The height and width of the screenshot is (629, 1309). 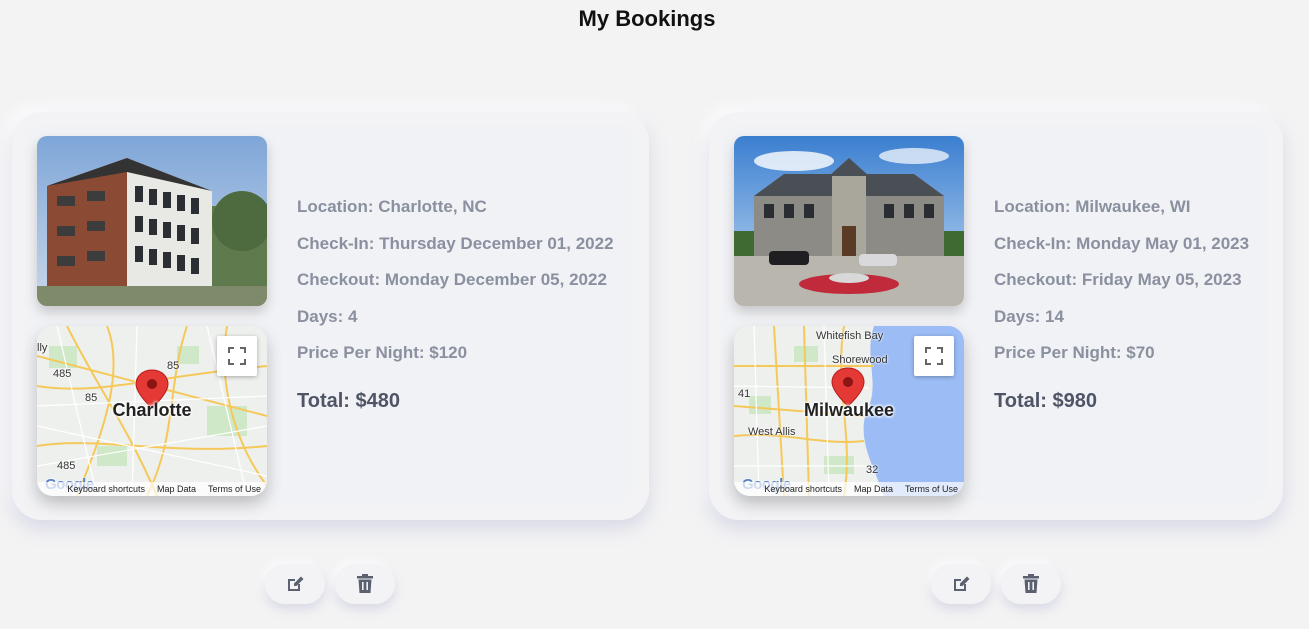 What do you see at coordinates (1045, 400) in the screenshot?
I see `total-text: Total: $980` at bounding box center [1045, 400].